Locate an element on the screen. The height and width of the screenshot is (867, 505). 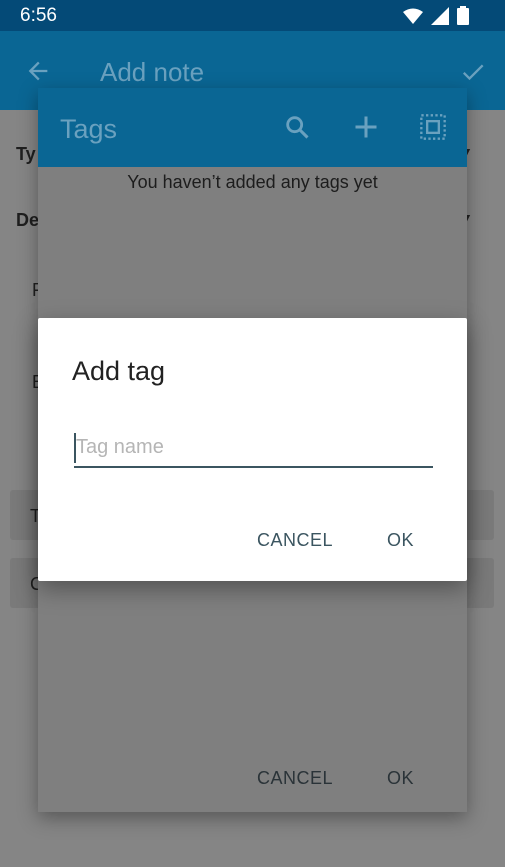
status-bar: 6:56 is located at coordinates (252, 15).